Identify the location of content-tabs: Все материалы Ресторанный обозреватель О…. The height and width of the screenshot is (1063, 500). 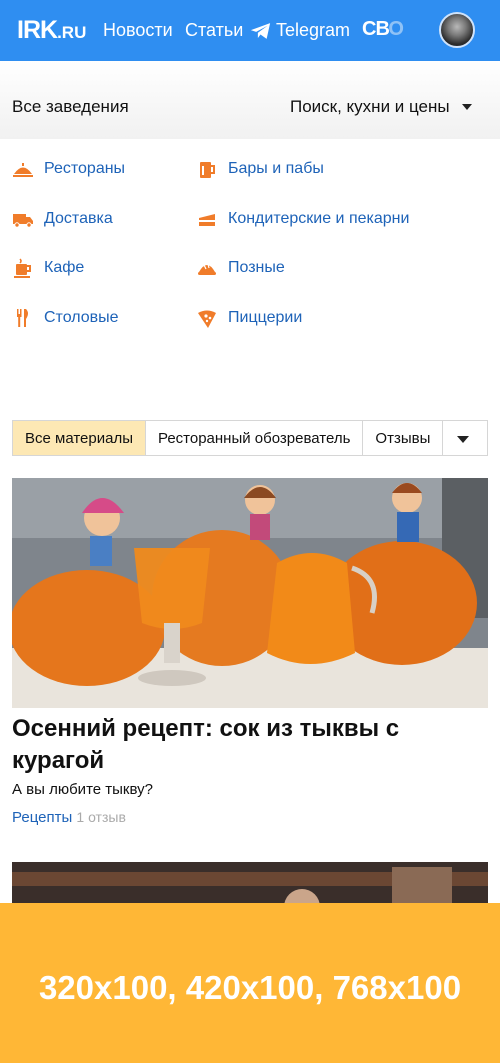
(250, 438).